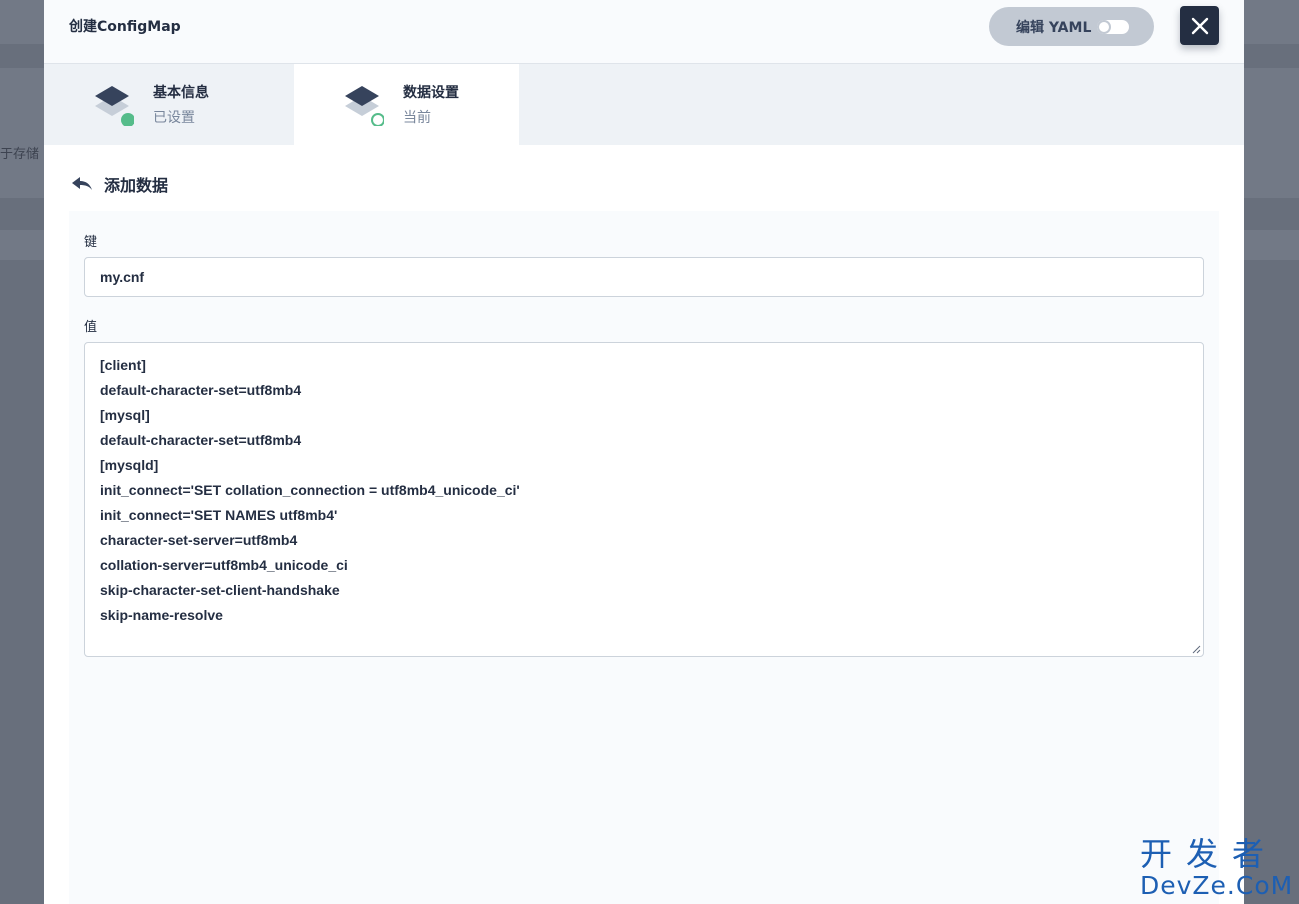  I want to click on edit-yaml-label: 编辑 YAML, so click(1054, 27).